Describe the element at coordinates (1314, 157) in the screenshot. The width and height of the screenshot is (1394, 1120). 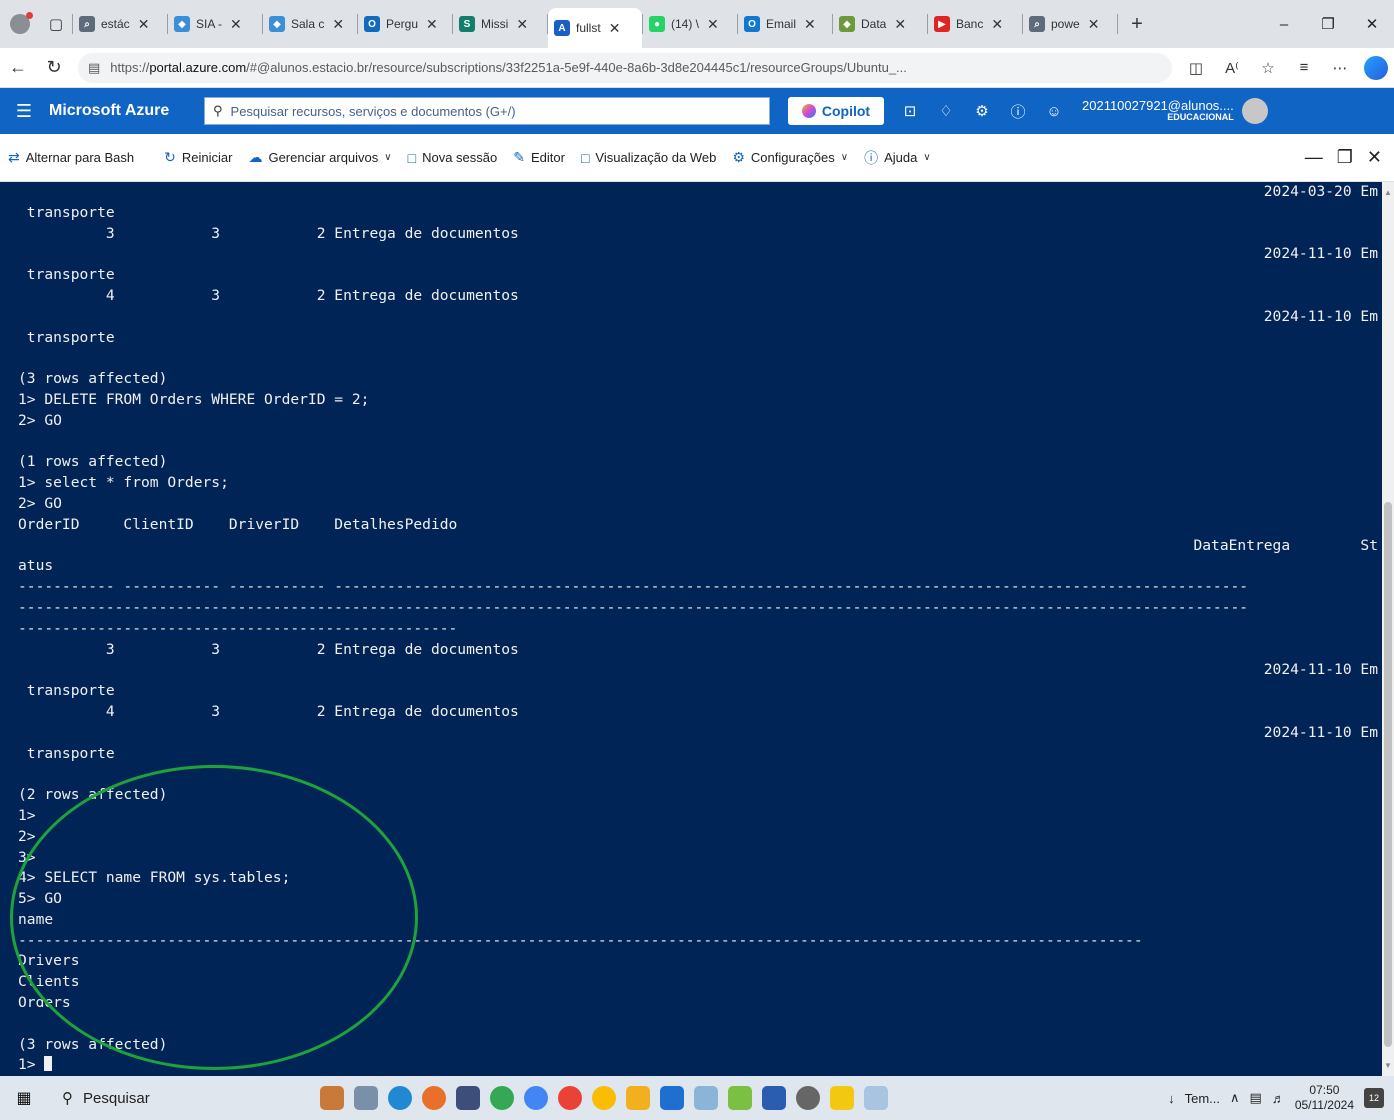
I see `minimize-shell-icon: —` at that location.